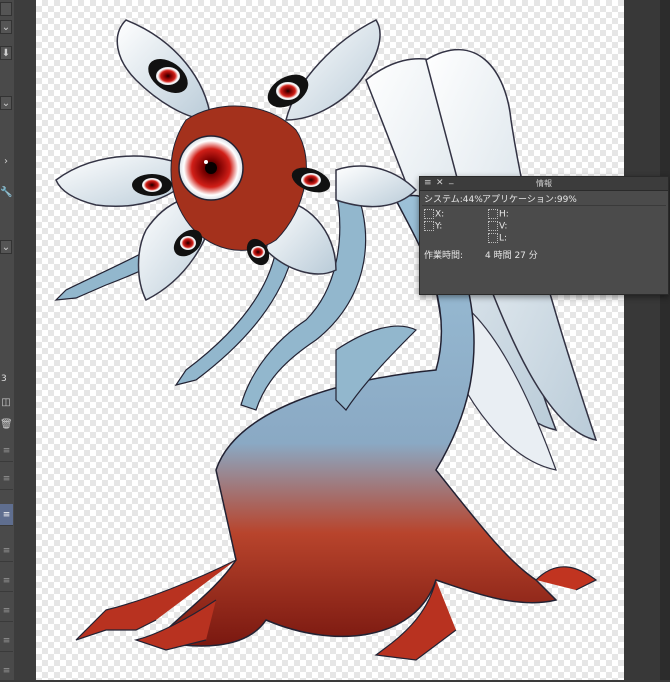 Image resolution: width=670 pixels, height=682 pixels. I want to click on v-icon, so click(493, 226).